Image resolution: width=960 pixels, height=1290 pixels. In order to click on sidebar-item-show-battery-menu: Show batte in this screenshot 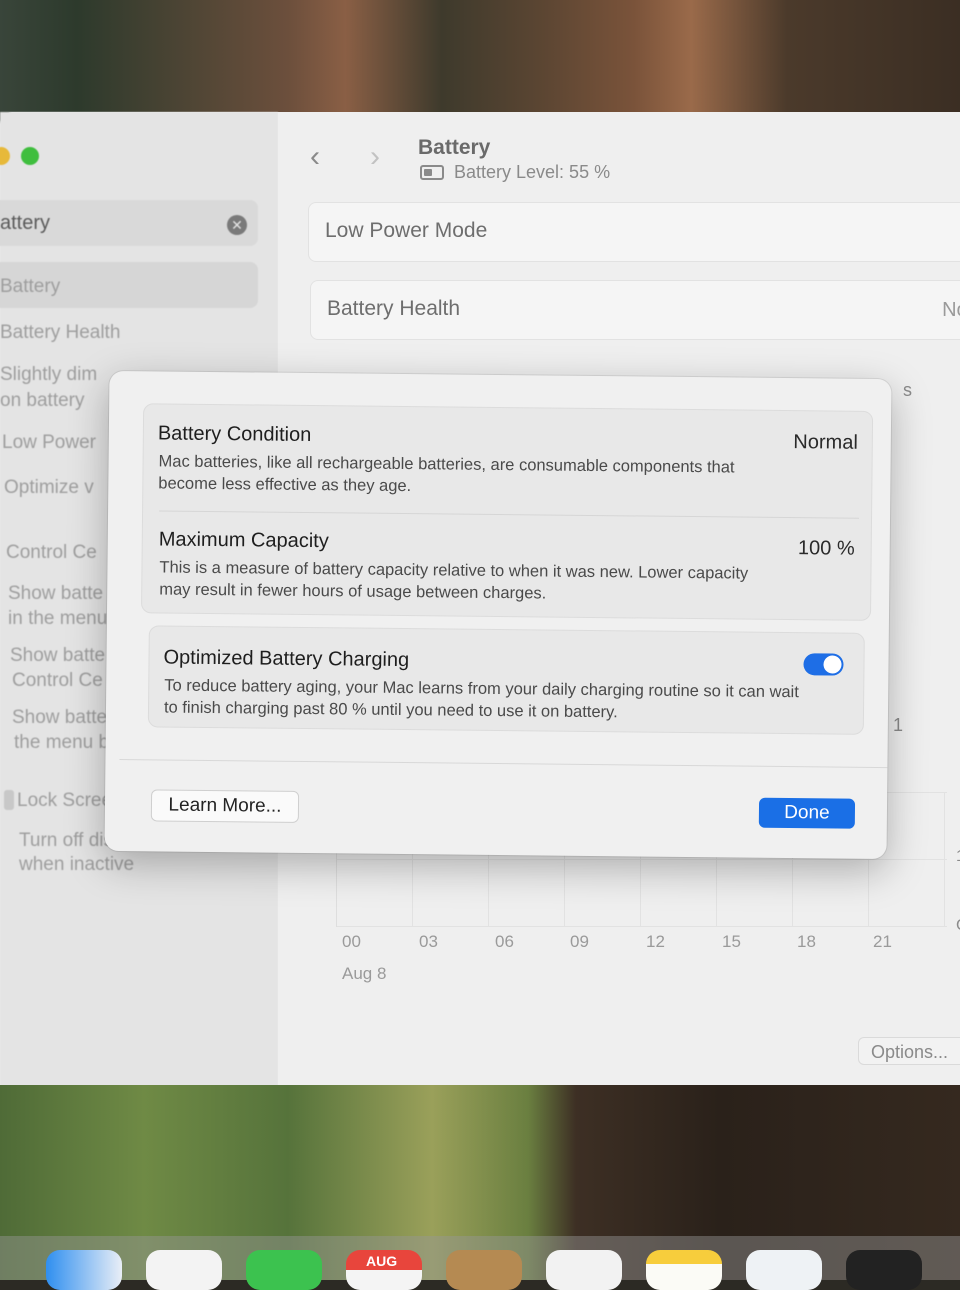, I will do `click(55, 594)`.